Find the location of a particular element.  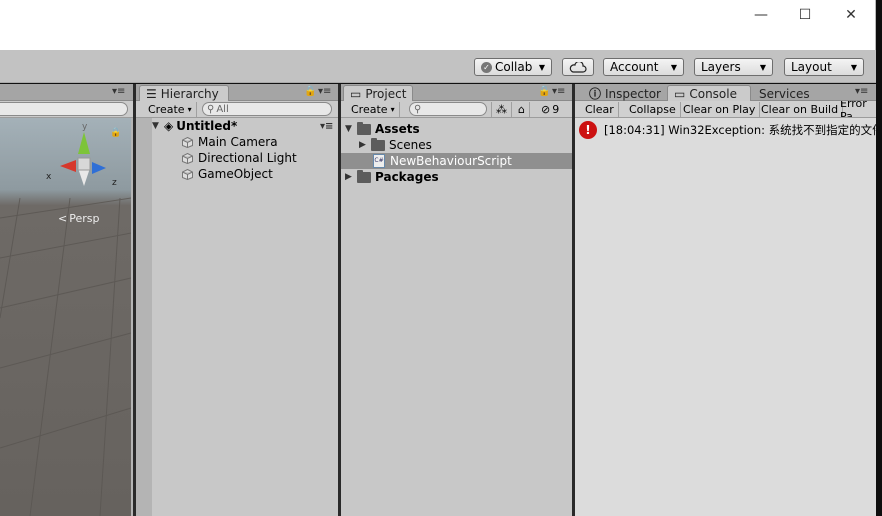

clear-on-play-button: Clear on Play is located at coordinates (720, 109).